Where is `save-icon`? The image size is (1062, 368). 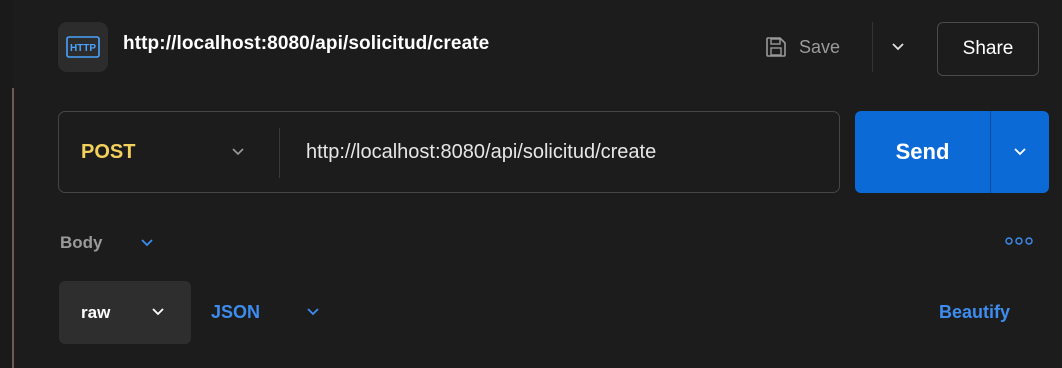 save-icon is located at coordinates (776, 47).